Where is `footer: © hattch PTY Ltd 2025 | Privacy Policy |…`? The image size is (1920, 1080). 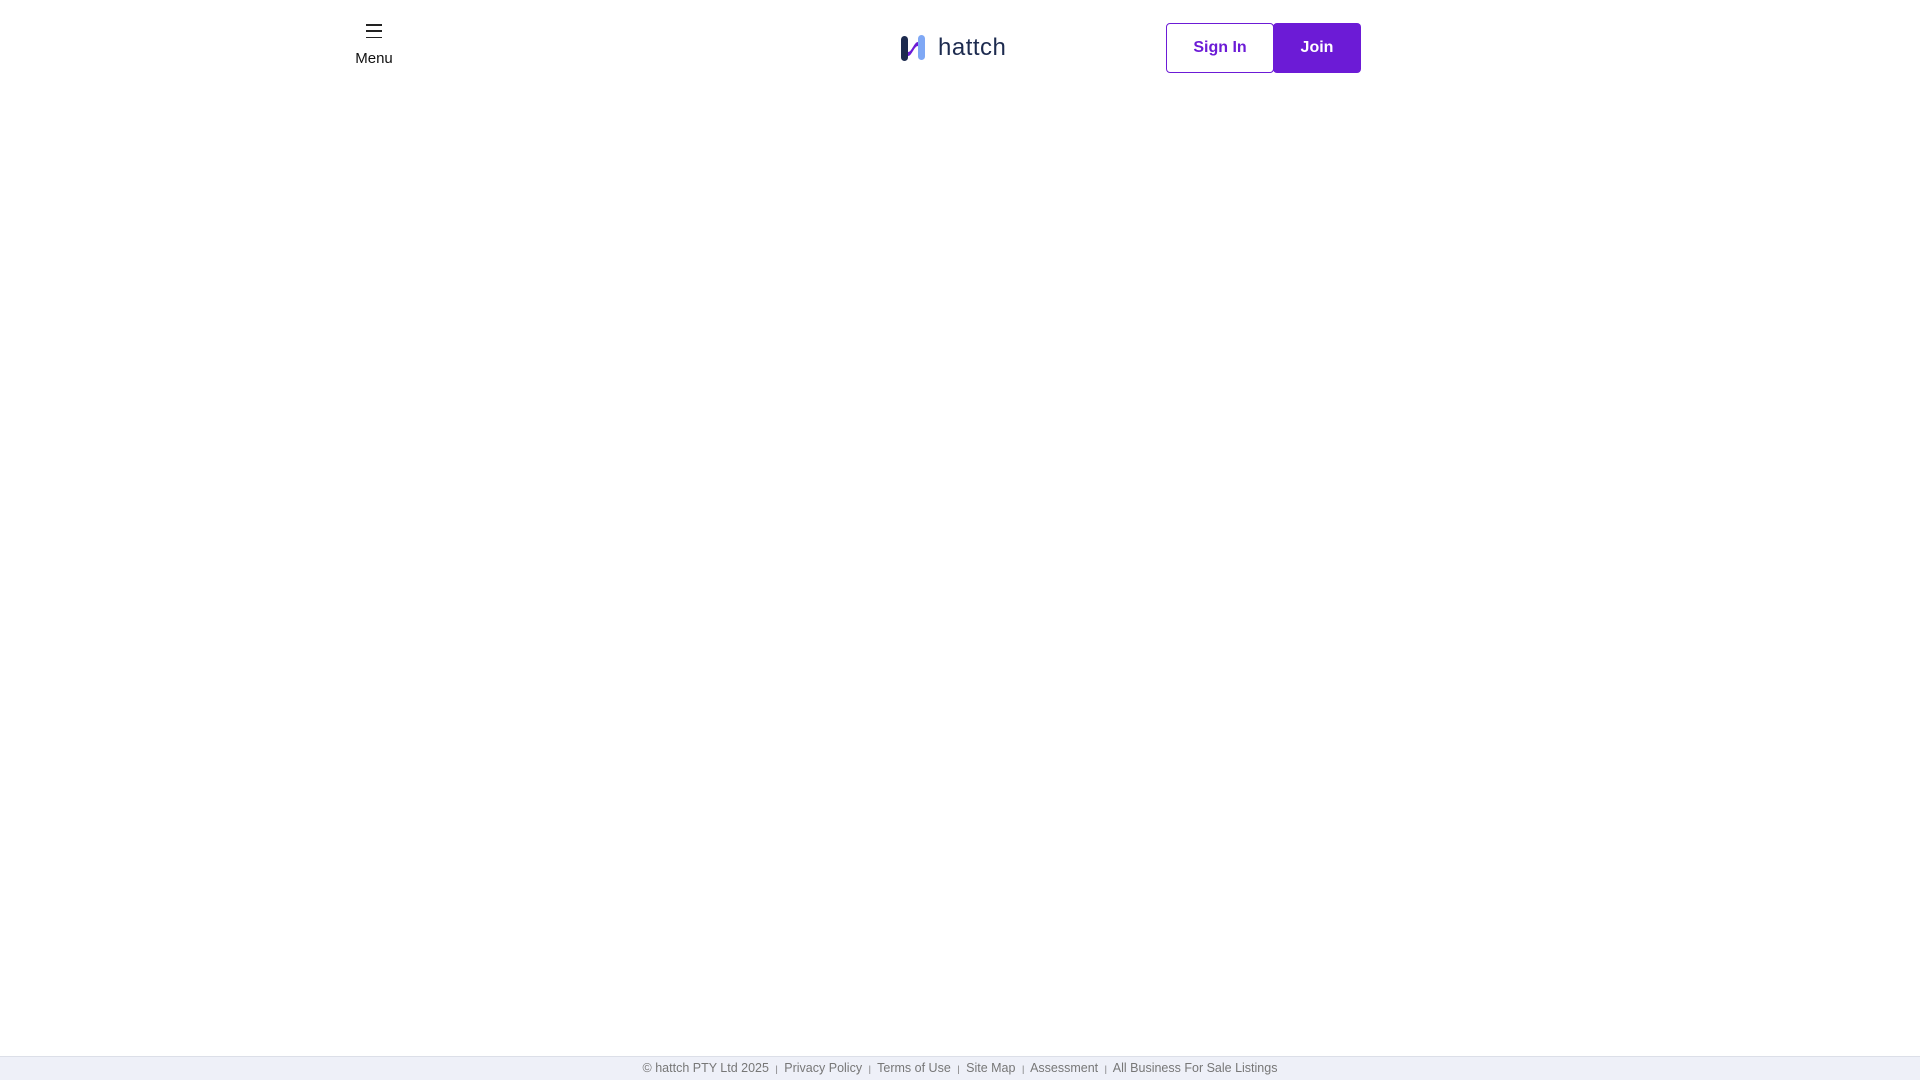
footer: © hattch PTY Ltd 2025 | Privacy Policy |… is located at coordinates (960, 1068).